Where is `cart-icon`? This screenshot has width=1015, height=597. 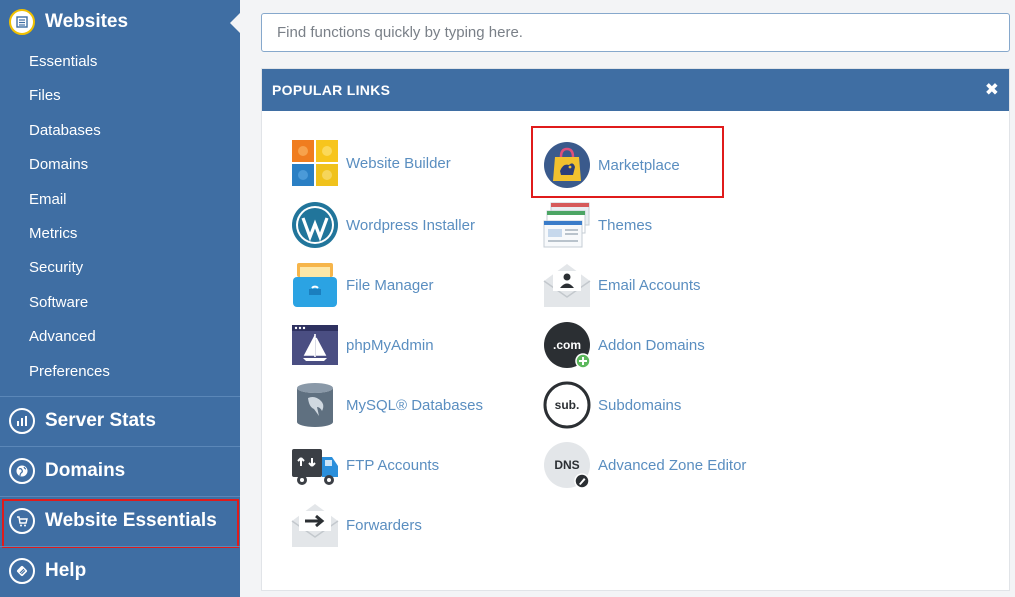
cart-icon is located at coordinates (22, 521).